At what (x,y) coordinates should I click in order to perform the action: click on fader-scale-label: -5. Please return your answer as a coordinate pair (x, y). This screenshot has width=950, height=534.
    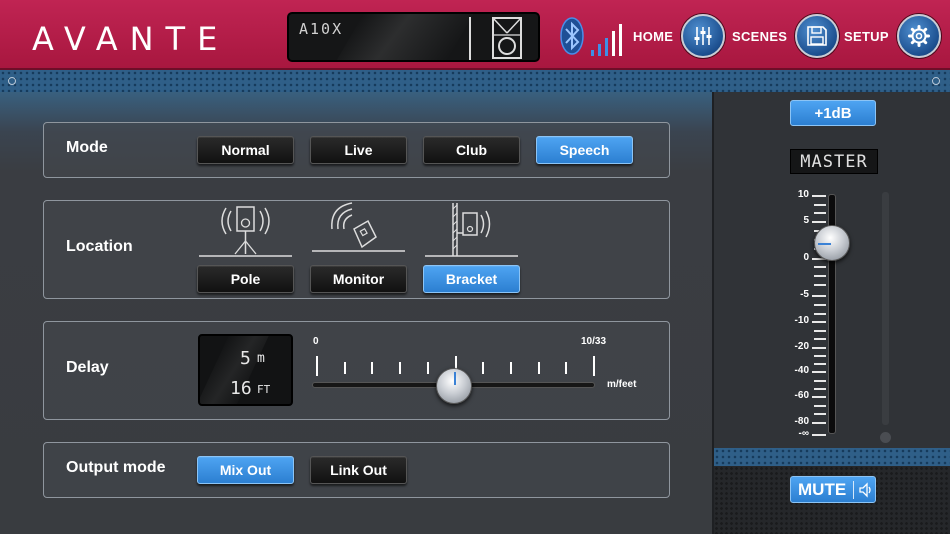
    Looking at the image, I should click on (804, 294).